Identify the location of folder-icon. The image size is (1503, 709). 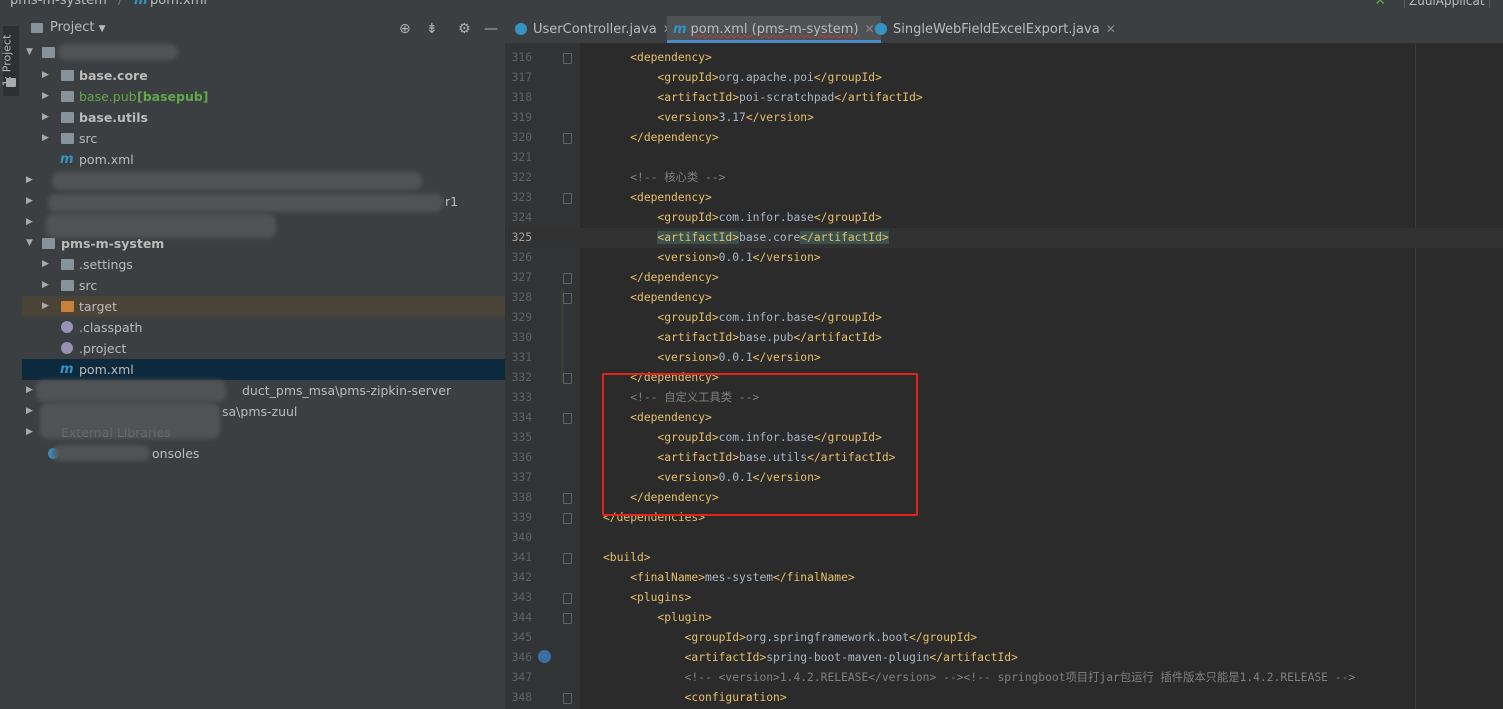
(67, 138).